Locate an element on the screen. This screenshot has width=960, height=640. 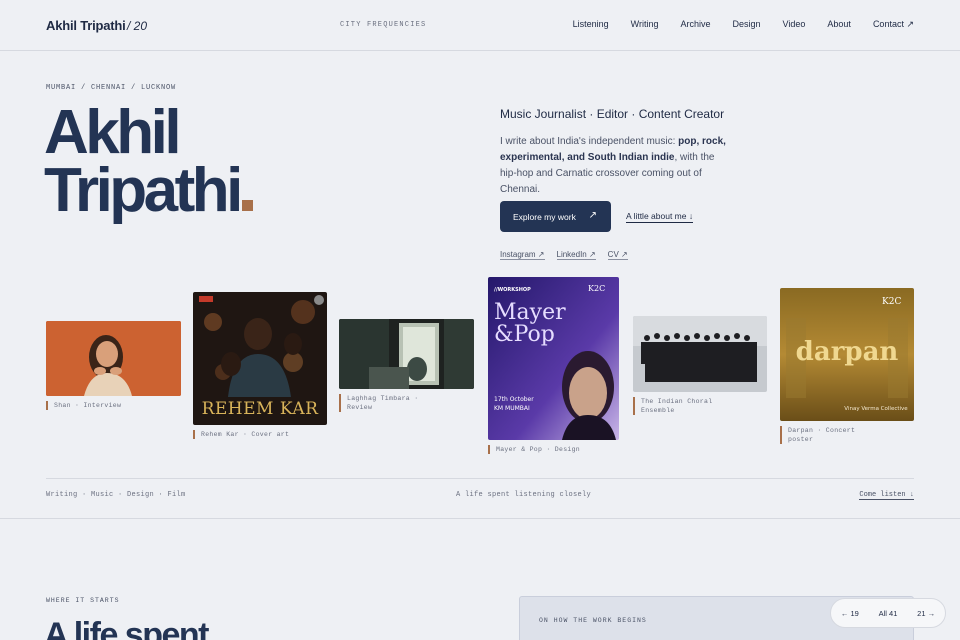
mayer-pop-date: 17th October is located at coordinates (514, 399).